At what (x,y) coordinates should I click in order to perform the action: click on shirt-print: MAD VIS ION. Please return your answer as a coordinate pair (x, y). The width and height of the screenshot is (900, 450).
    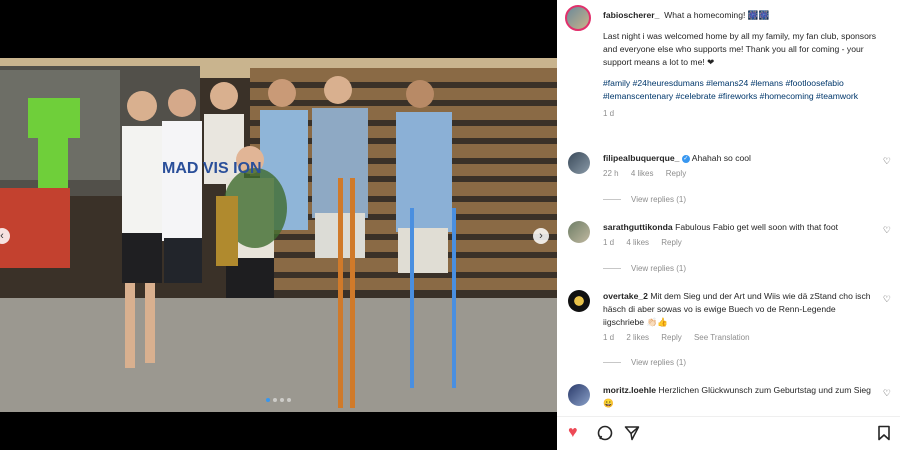
    Looking at the image, I should click on (212, 168).